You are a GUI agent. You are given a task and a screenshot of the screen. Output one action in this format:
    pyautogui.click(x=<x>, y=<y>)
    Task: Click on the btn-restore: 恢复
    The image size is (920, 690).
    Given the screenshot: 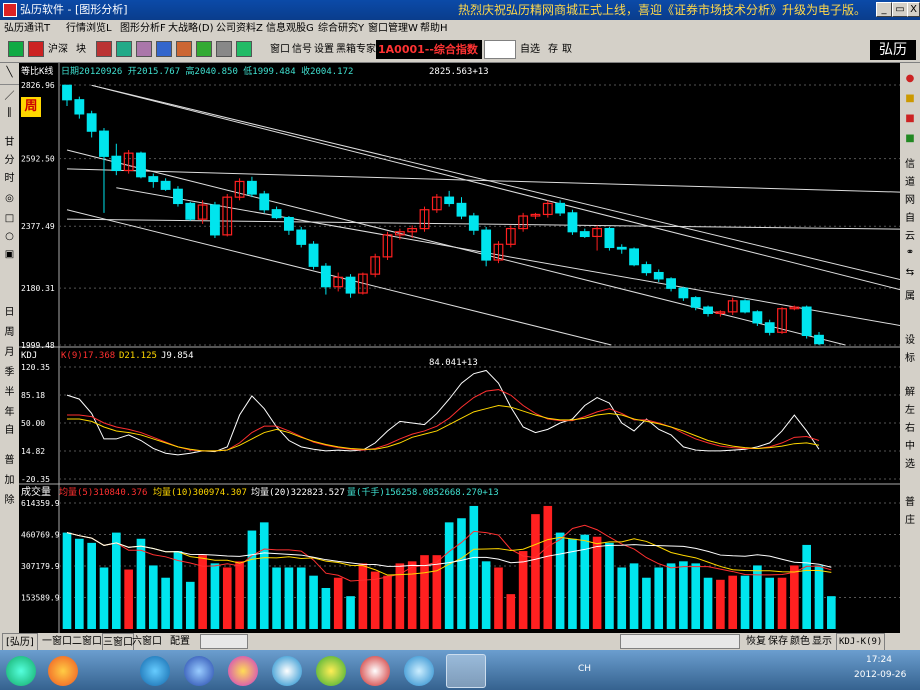 What is the action you would take?
    pyautogui.click(x=756, y=641)
    